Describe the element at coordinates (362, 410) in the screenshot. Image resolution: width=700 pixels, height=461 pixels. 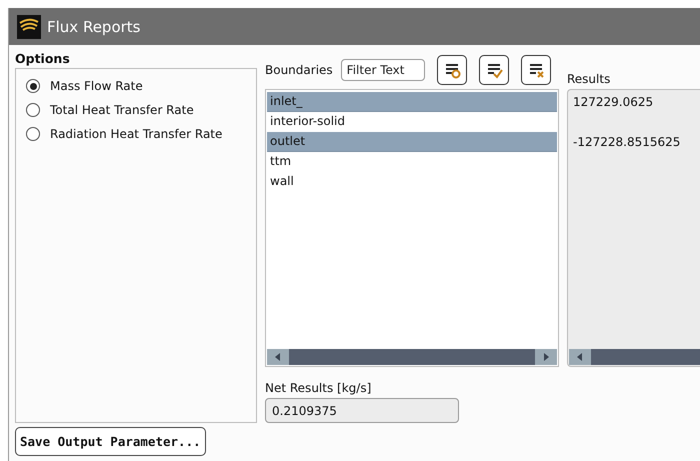
I see `net-results-field: 0.2109375` at that location.